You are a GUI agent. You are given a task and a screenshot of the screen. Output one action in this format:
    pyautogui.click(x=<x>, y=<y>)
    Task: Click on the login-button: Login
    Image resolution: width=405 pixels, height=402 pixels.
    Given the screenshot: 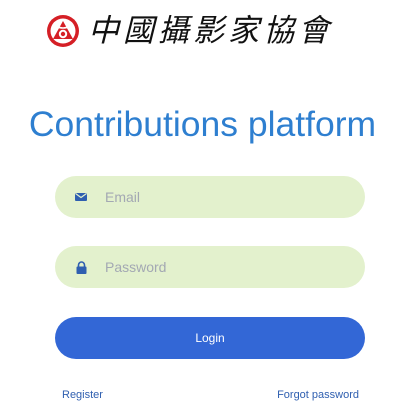 What is the action you would take?
    pyautogui.click(x=210, y=338)
    